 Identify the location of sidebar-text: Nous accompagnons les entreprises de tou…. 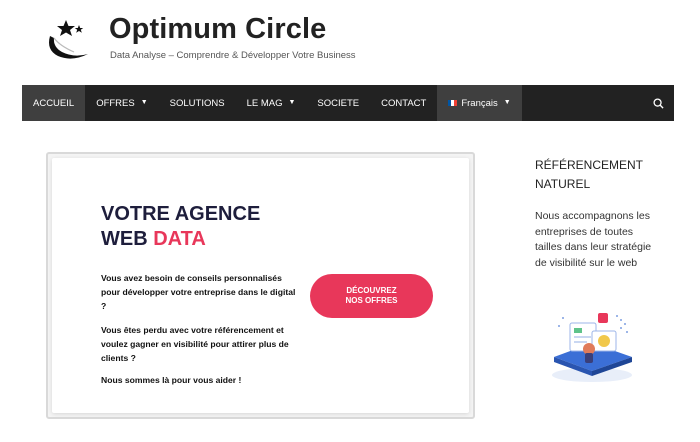
(593, 239).